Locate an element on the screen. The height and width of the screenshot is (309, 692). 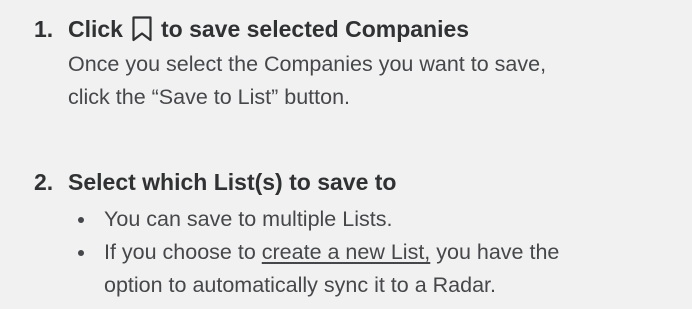
step-1-title-start: Click is located at coordinates (95, 29).